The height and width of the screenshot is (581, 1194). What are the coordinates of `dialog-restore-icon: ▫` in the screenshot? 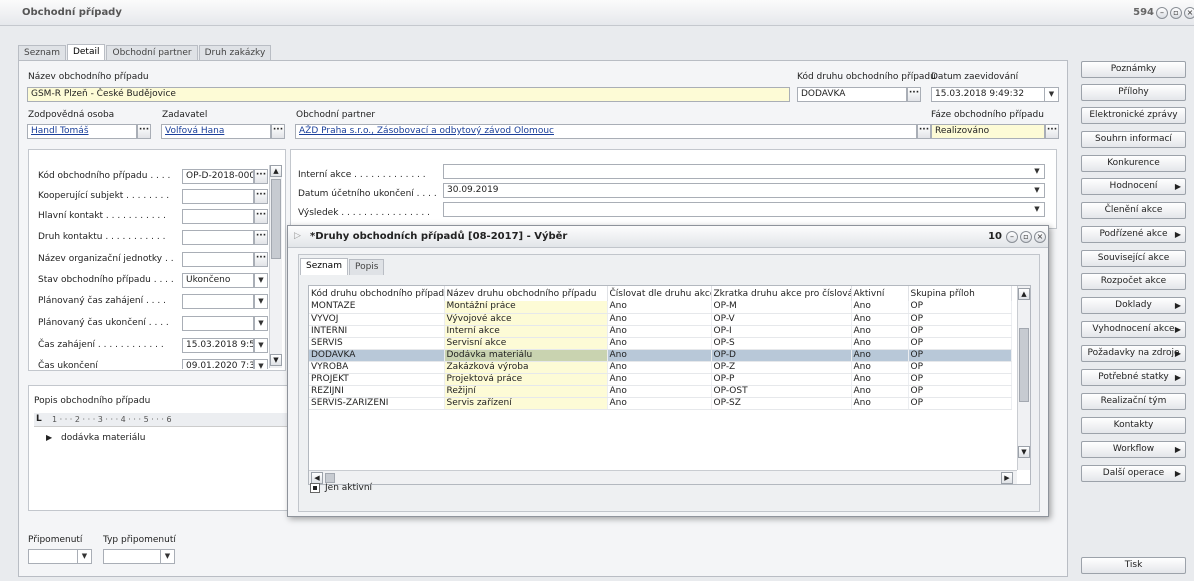 It's located at (1026, 237).